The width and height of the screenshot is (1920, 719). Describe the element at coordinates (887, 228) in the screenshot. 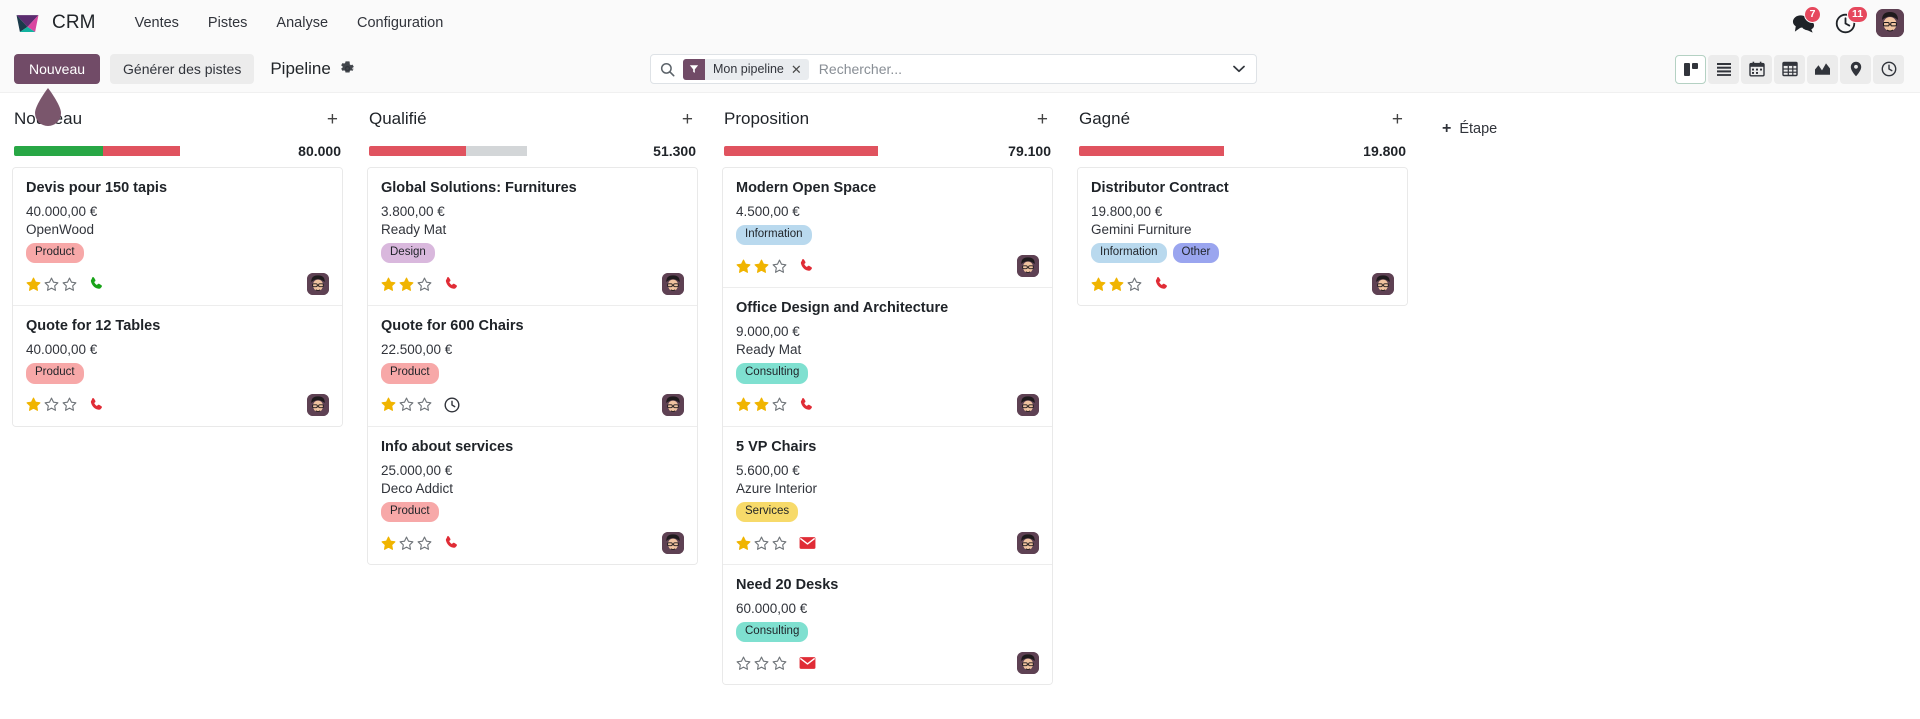

I see `kanban-card: Modern Open Space 4.500,00 € Information` at that location.